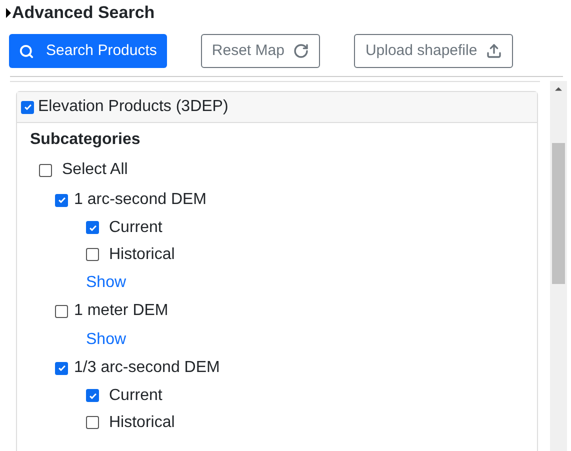  What do you see at coordinates (301, 51) in the screenshot?
I see `refresh-icon` at bounding box center [301, 51].